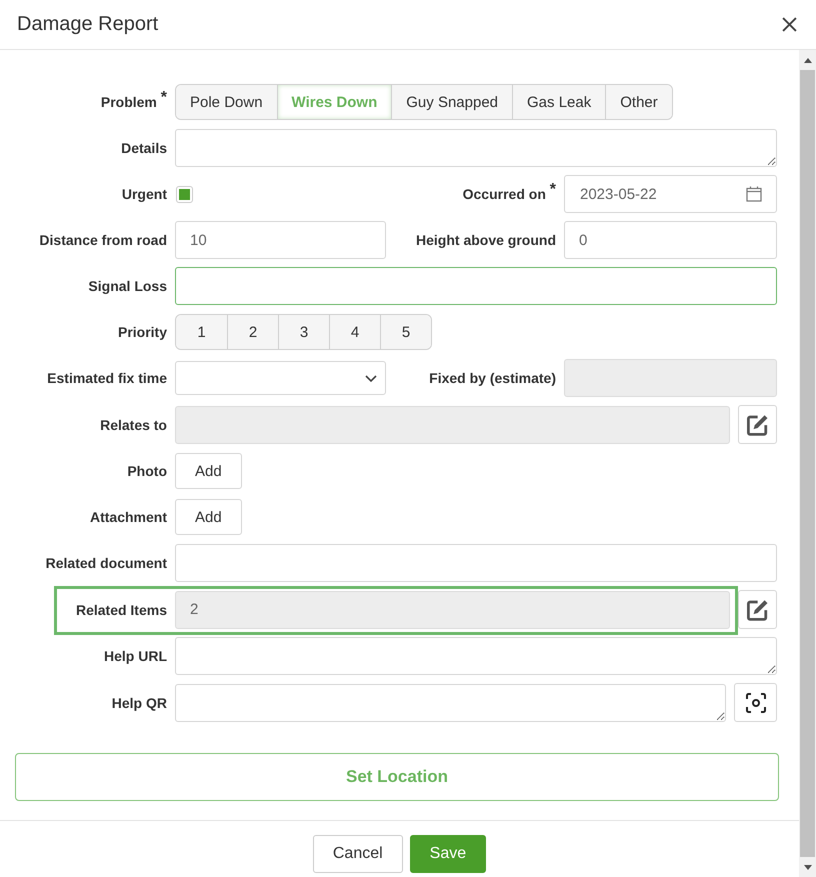 Image resolution: width=816 pixels, height=877 pixels. I want to click on up-arrow-icon, so click(808, 60).